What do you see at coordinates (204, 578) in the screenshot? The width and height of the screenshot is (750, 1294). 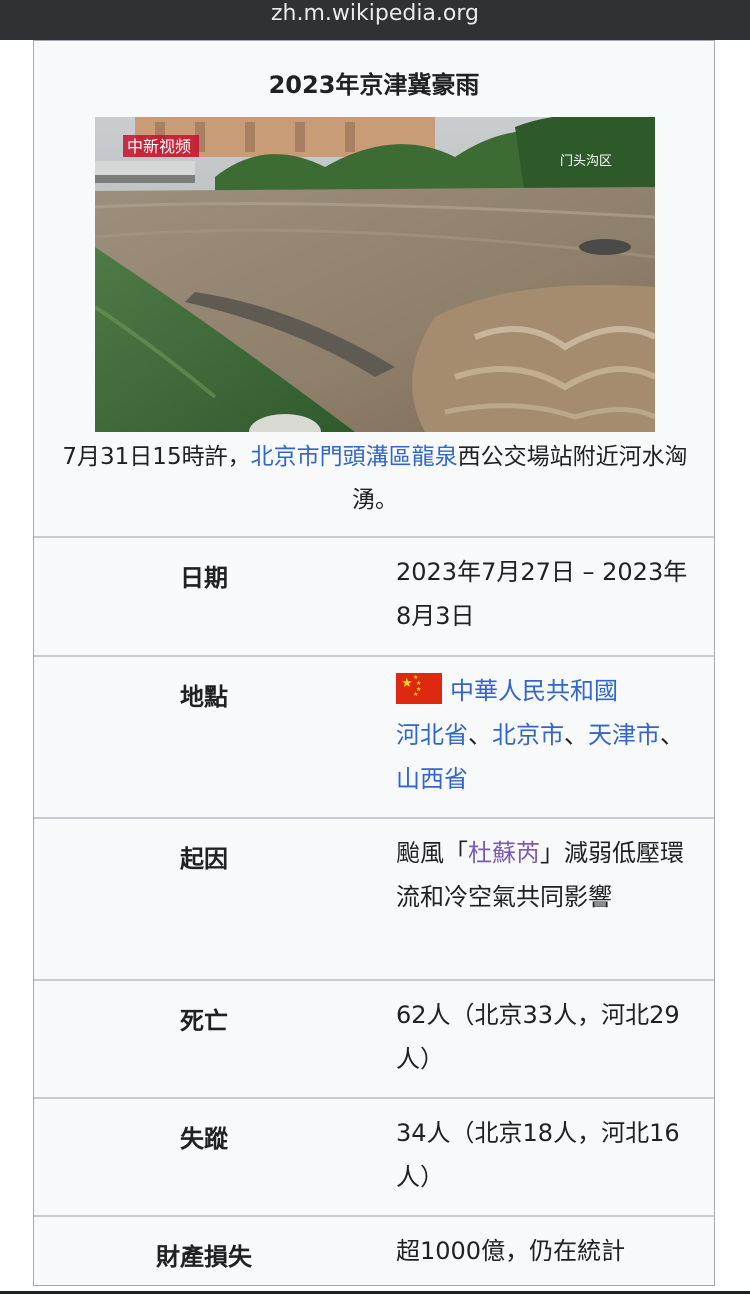 I see `label-date: 日期` at bounding box center [204, 578].